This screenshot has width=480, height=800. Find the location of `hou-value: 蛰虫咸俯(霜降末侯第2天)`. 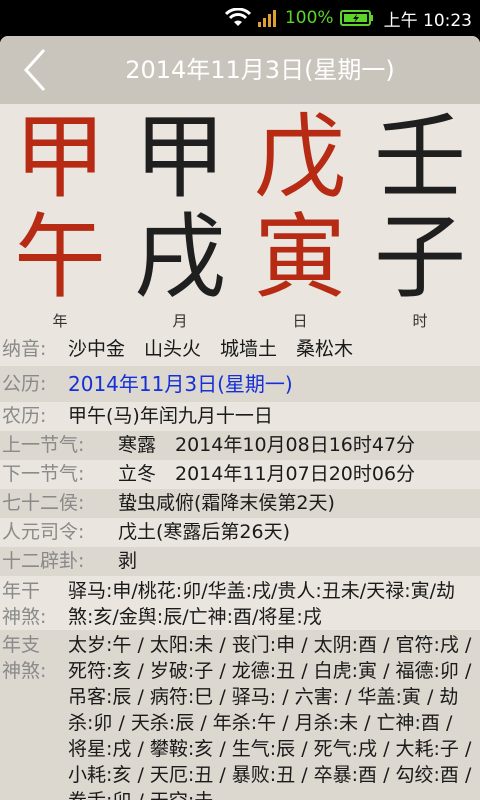

hou-value: 蛰虫咸俯(霜降末侯第2天) is located at coordinates (226, 503).